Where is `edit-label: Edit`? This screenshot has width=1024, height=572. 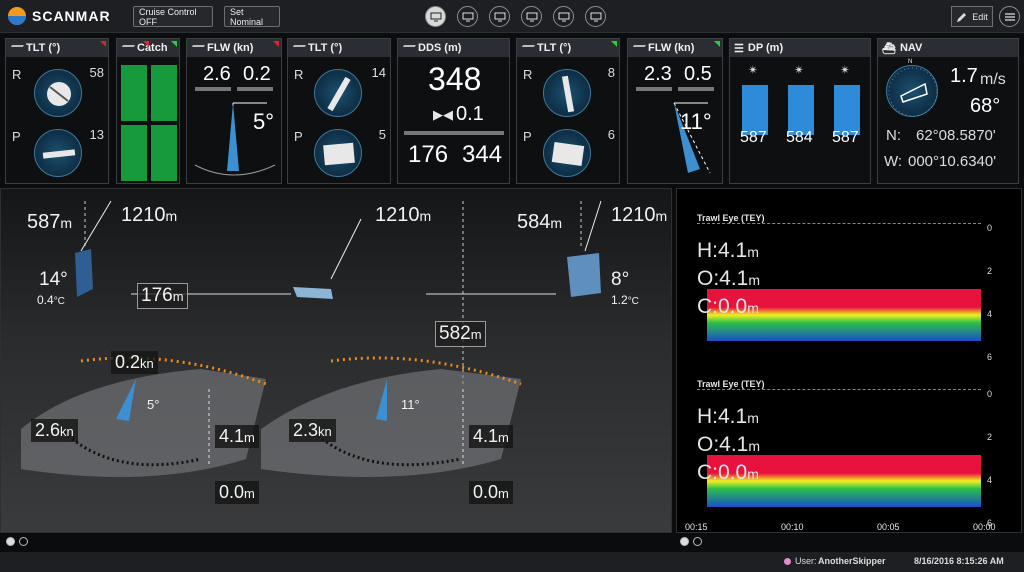 edit-label: Edit is located at coordinates (980, 16).